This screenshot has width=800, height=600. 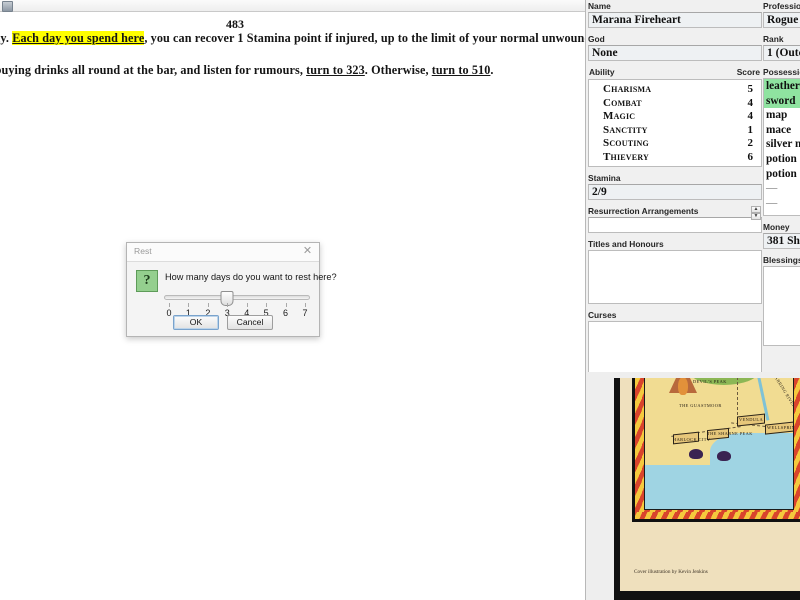 I want to click on ability-row: Thievery 6, so click(x=675, y=158).